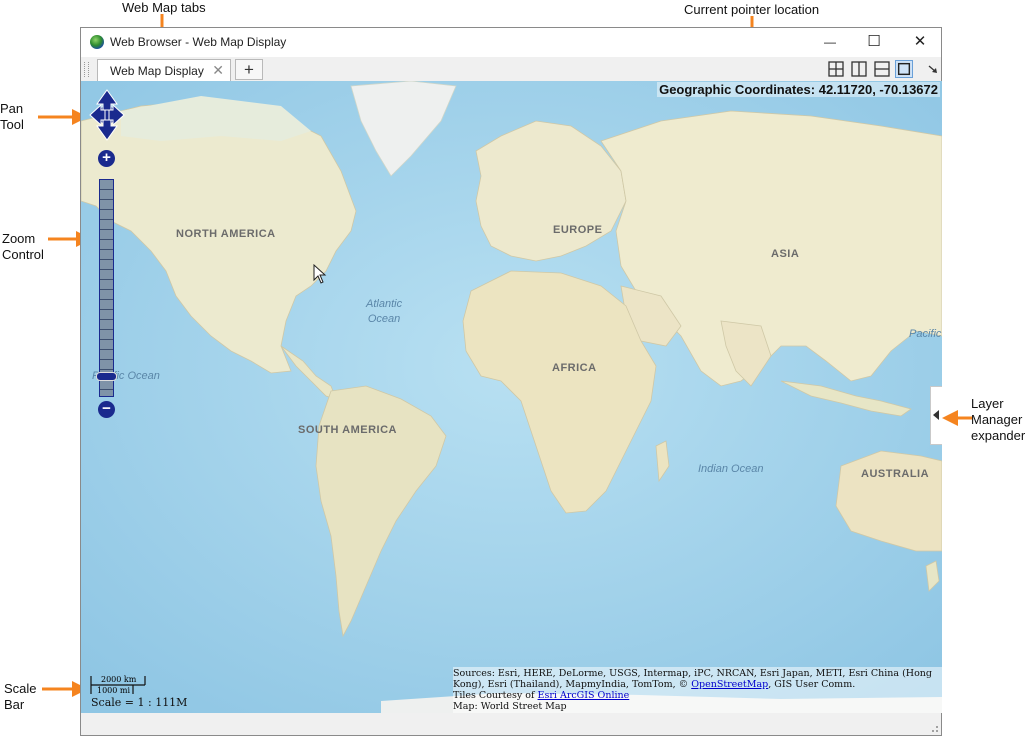 The width and height of the screenshot is (1033, 738). I want to click on layout-split-vertical-icon, so click(859, 69).